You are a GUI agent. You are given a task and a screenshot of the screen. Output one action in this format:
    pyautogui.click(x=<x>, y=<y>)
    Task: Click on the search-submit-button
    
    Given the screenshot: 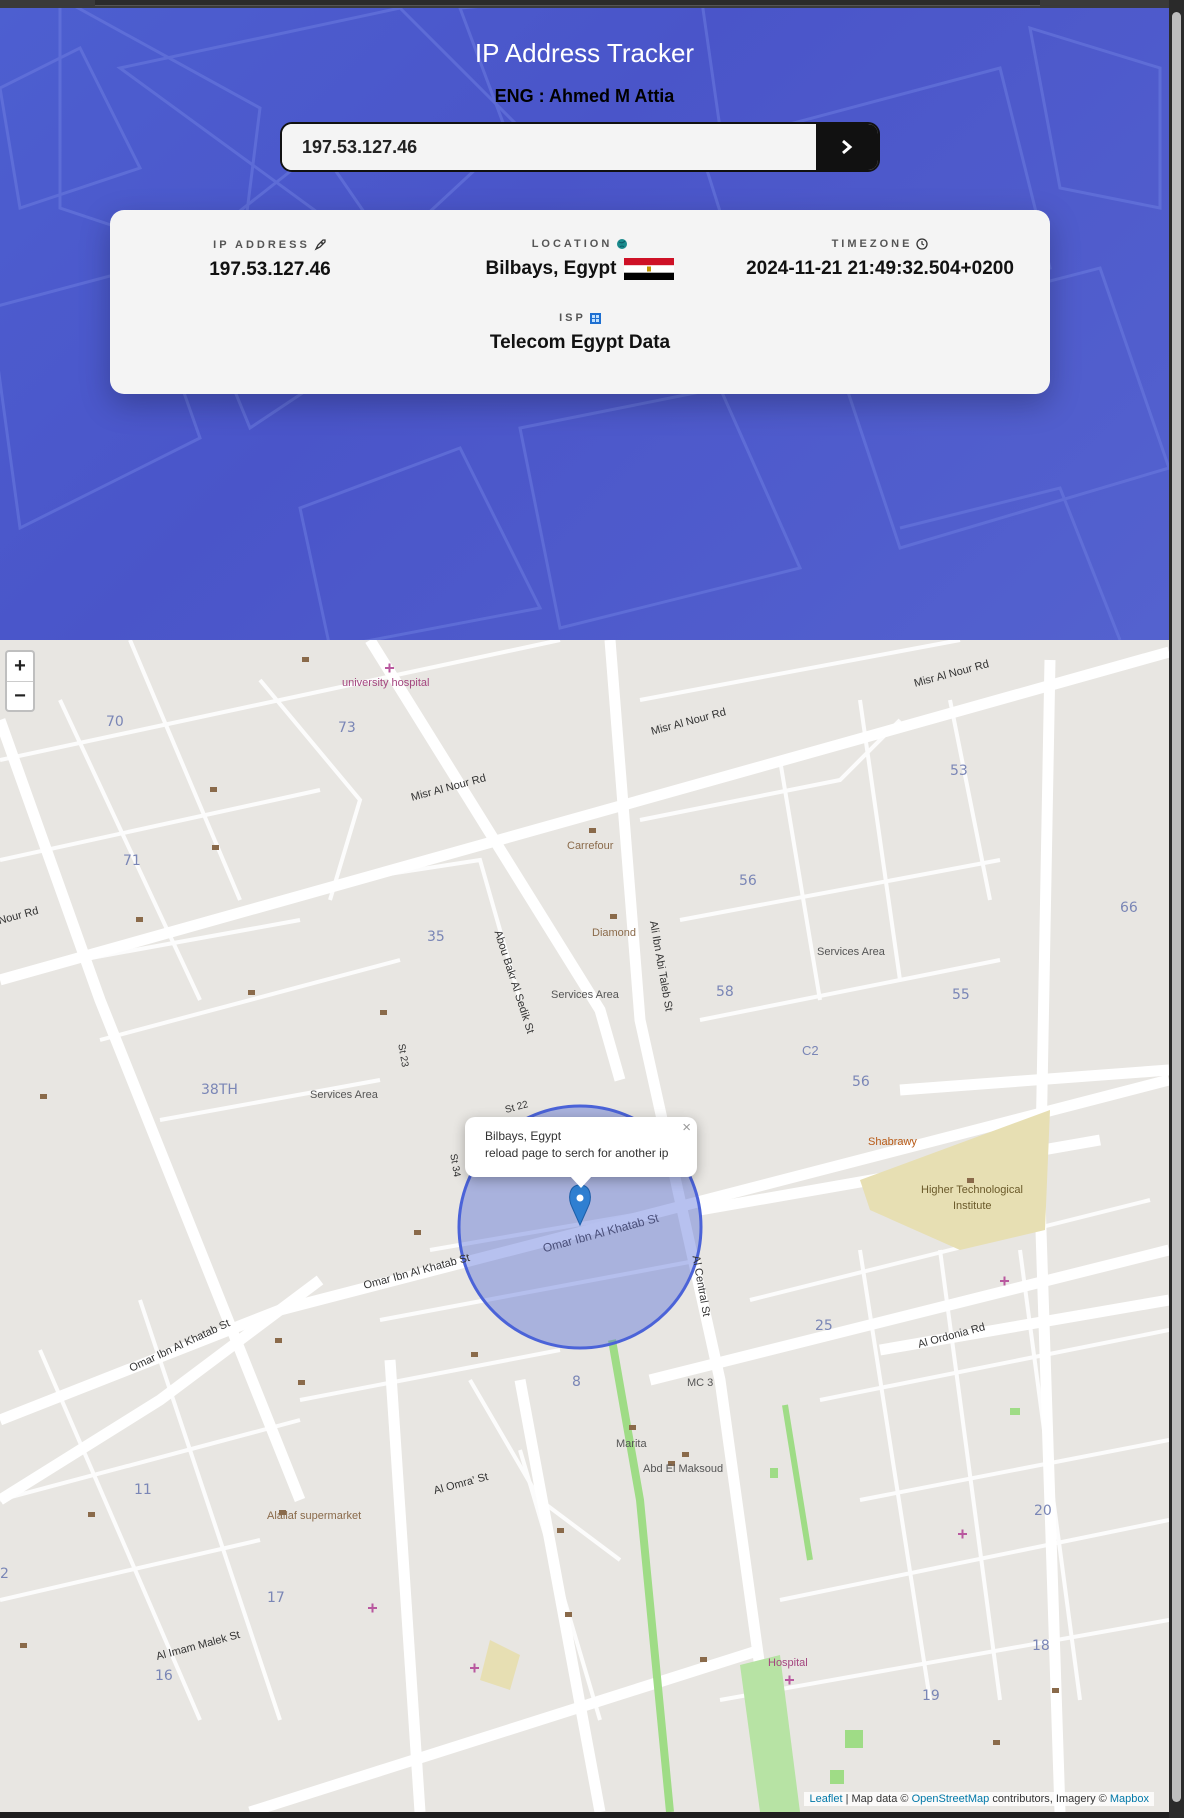 What is the action you would take?
    pyautogui.click(x=847, y=147)
    